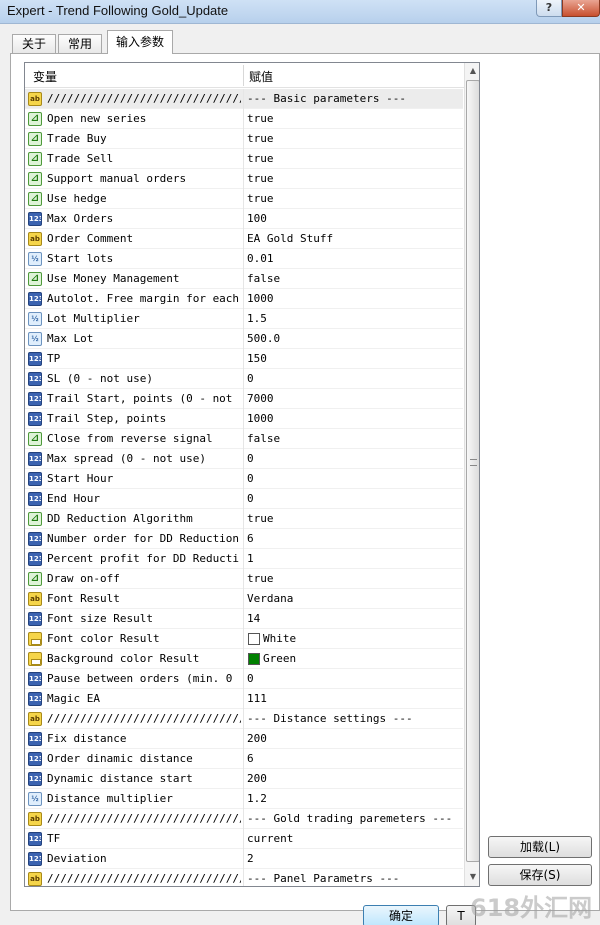 This screenshot has height=925, width=600. Describe the element at coordinates (472, 471) in the screenshot. I see `scroll-thumb` at that location.